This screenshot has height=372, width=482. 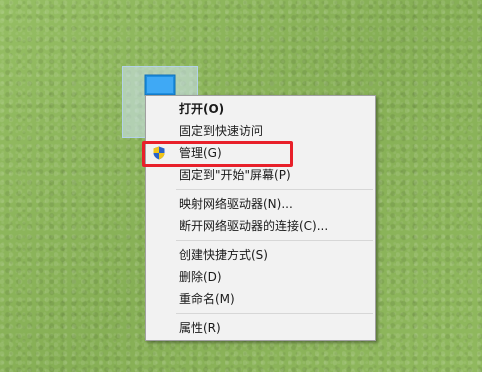 What do you see at coordinates (260, 277) in the screenshot?
I see `menu-item-delete: 删除(D)` at bounding box center [260, 277].